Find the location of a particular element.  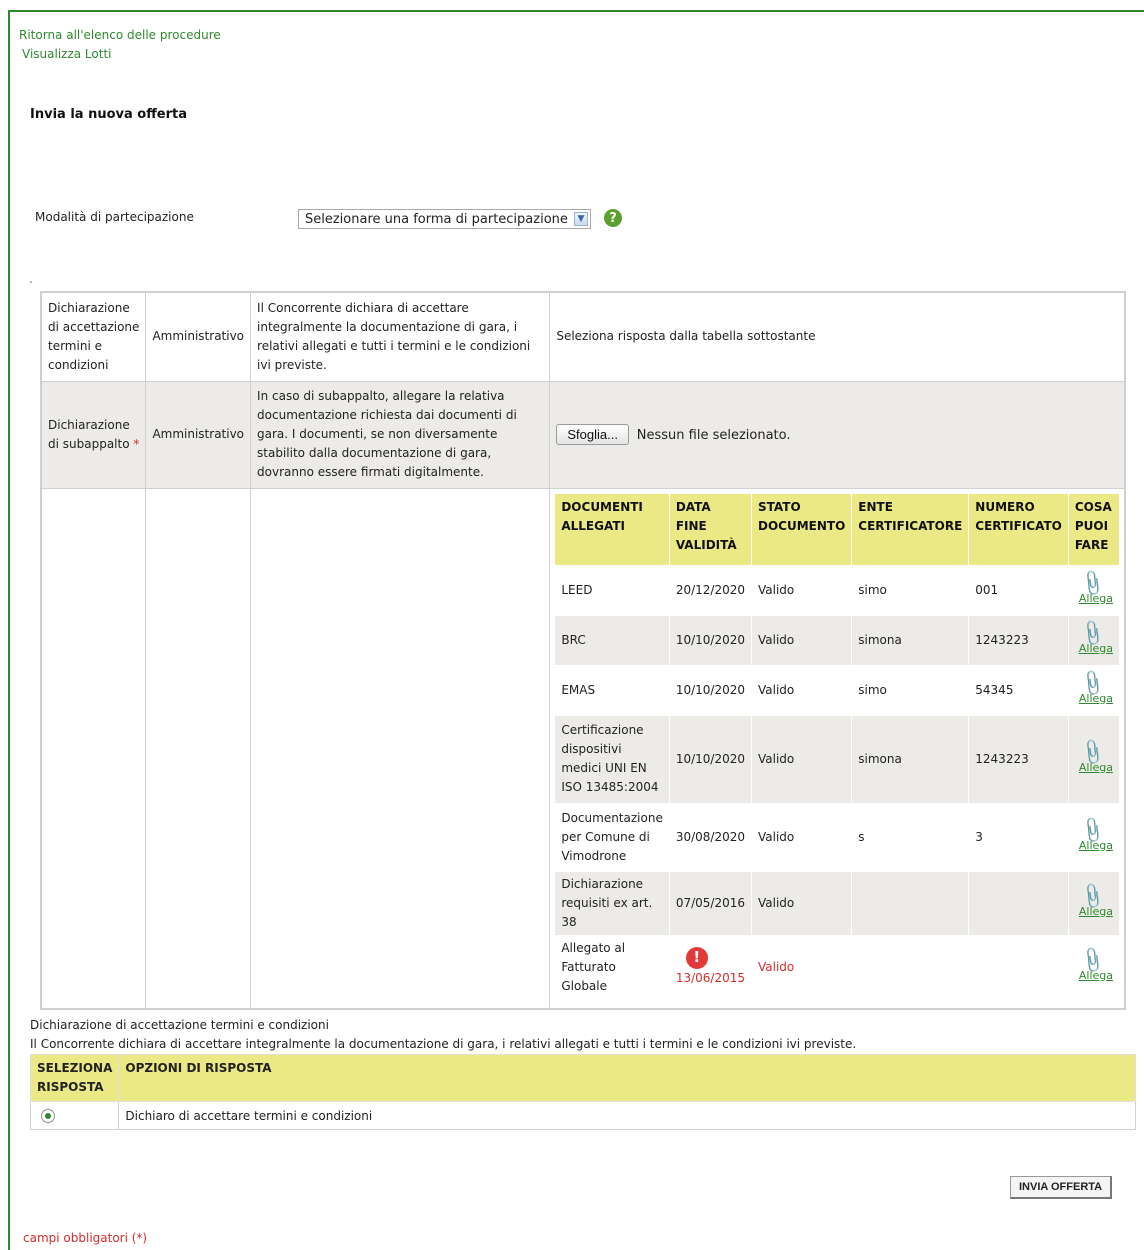

doc-name: LEED is located at coordinates (612, 590).